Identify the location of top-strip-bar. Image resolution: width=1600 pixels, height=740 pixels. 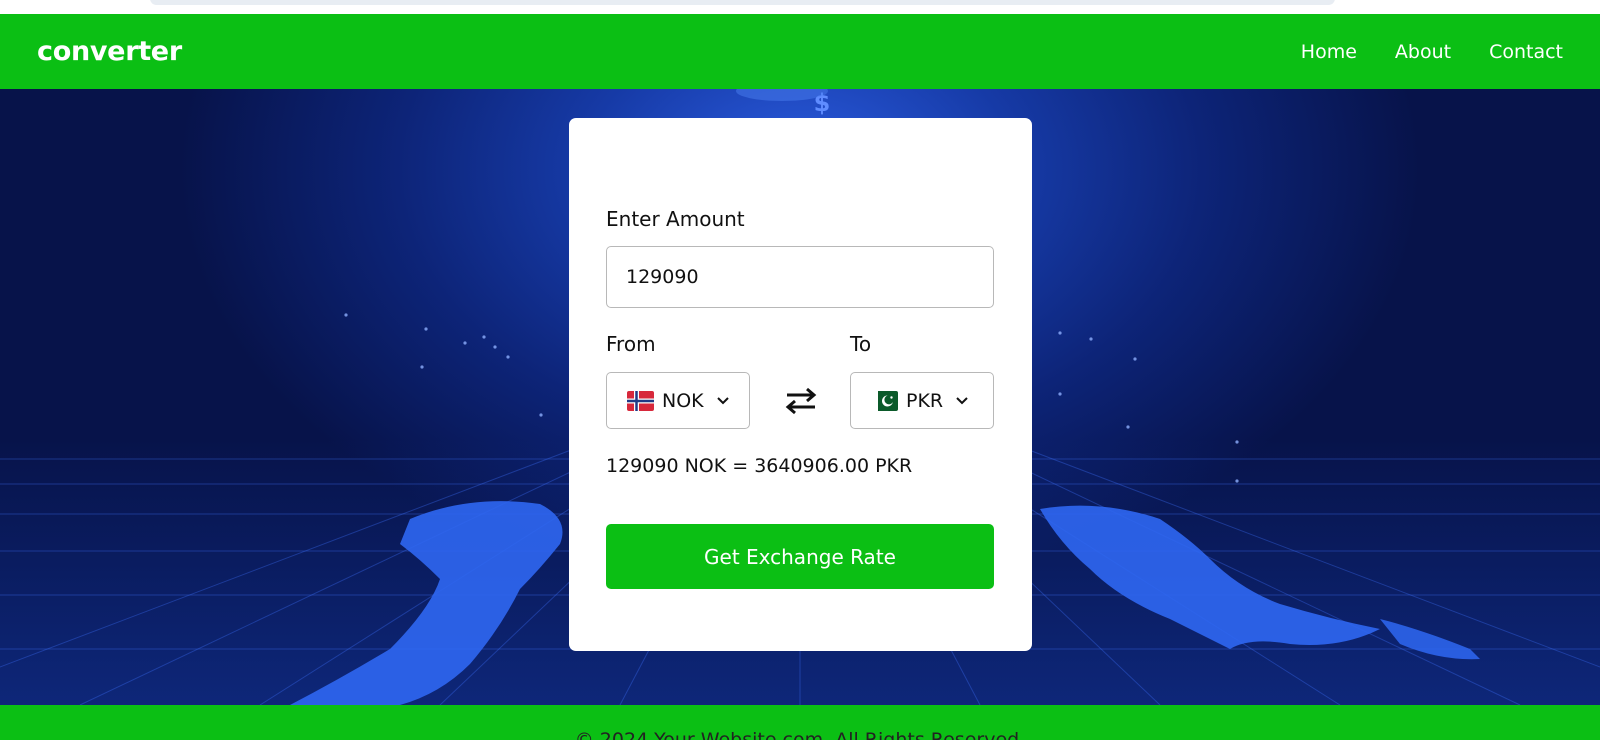
(742, 2).